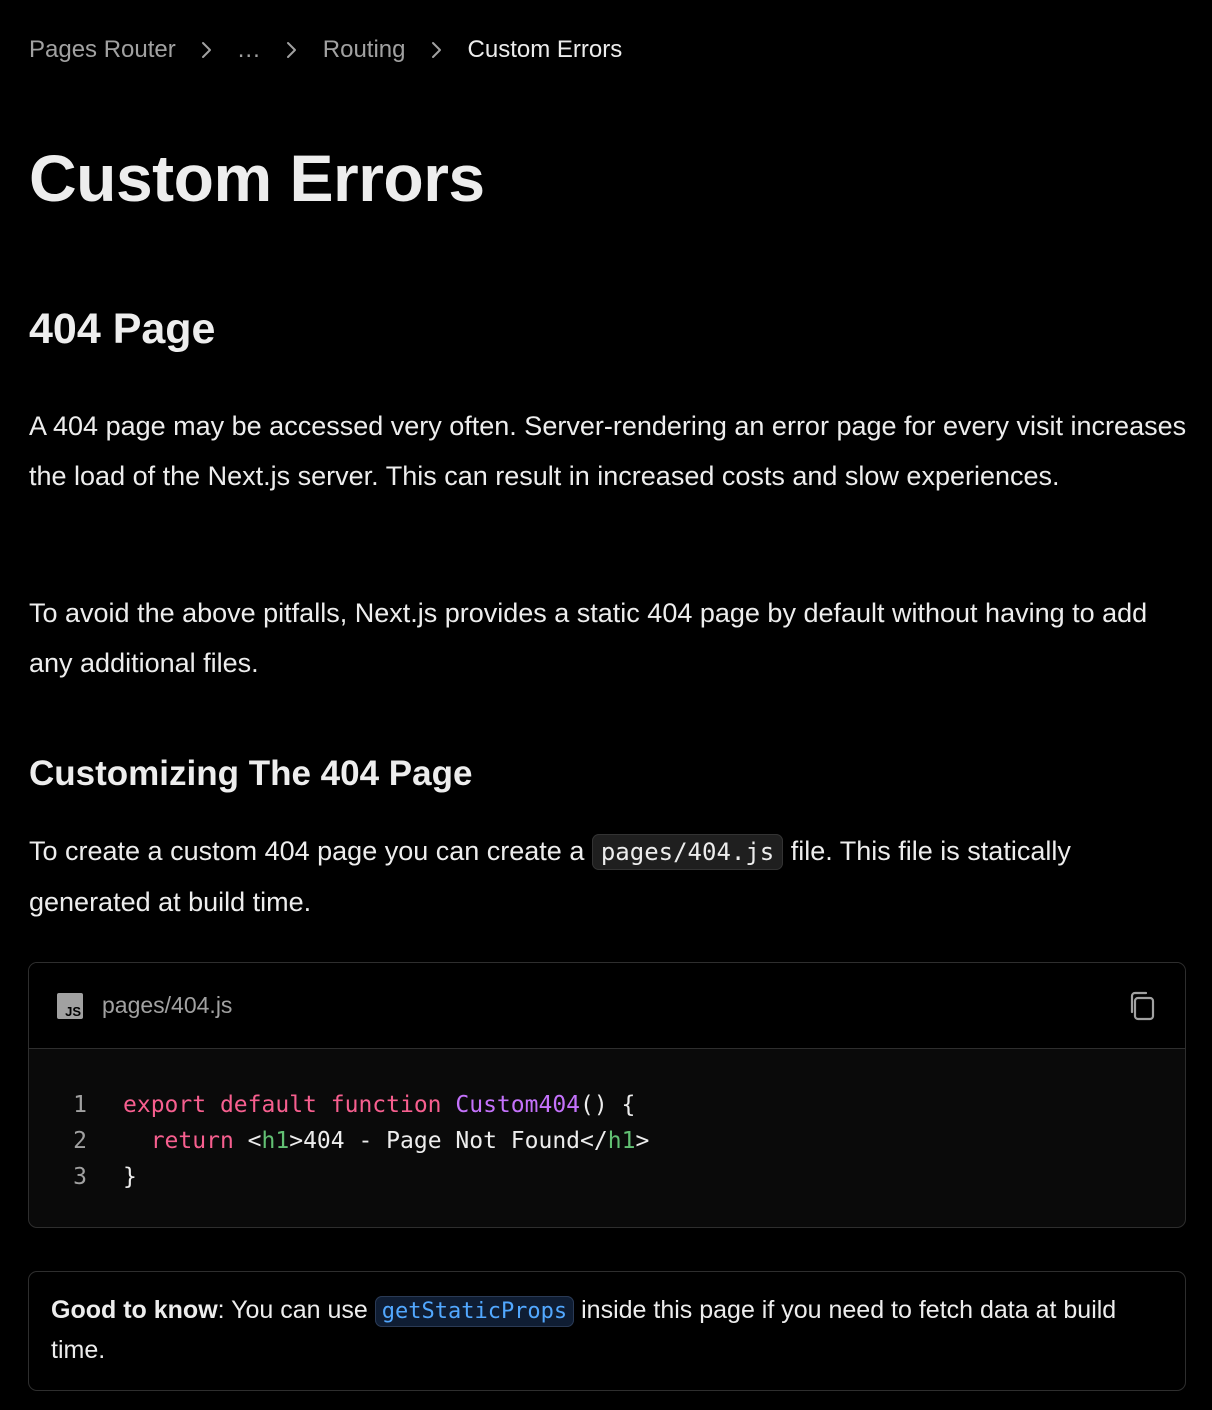 The image size is (1212, 1410). What do you see at coordinates (607, 1006) in the screenshot?
I see `code-block-header: JS pages/404.js` at bounding box center [607, 1006].